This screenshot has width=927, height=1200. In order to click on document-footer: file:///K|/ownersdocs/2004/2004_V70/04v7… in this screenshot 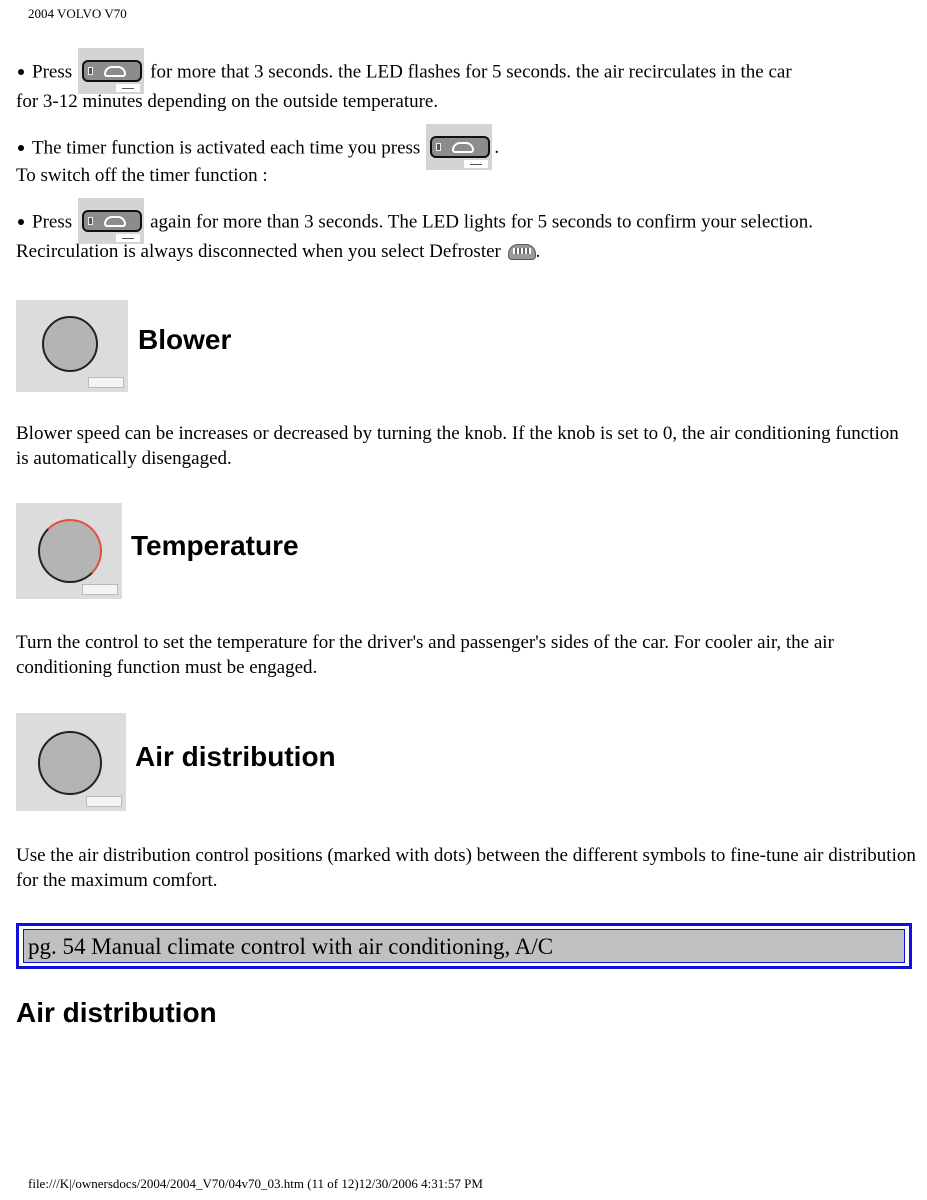, I will do `click(255, 1183)`.